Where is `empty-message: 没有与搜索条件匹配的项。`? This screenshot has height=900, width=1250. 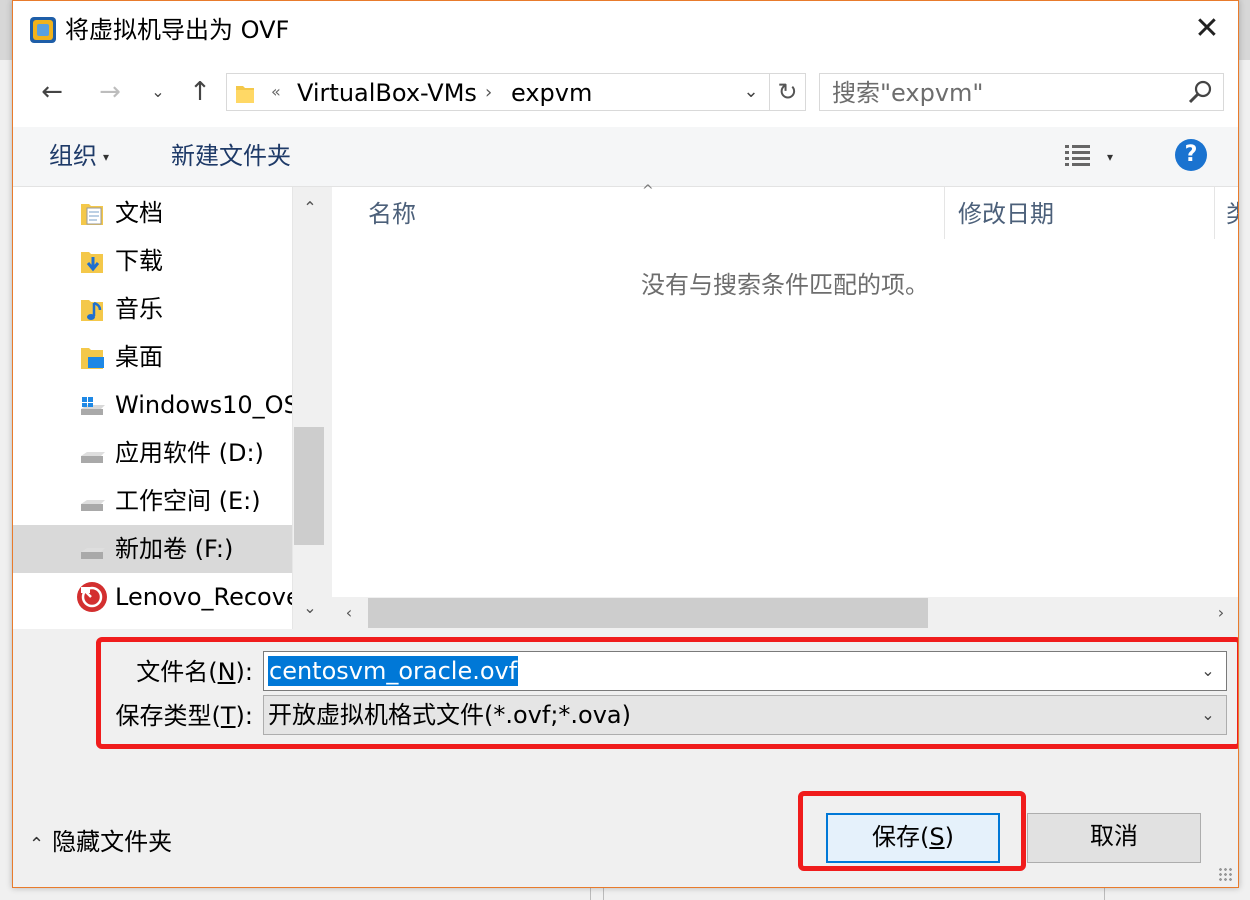 empty-message: 没有与搜索条件匹配的项。 is located at coordinates (785, 285).